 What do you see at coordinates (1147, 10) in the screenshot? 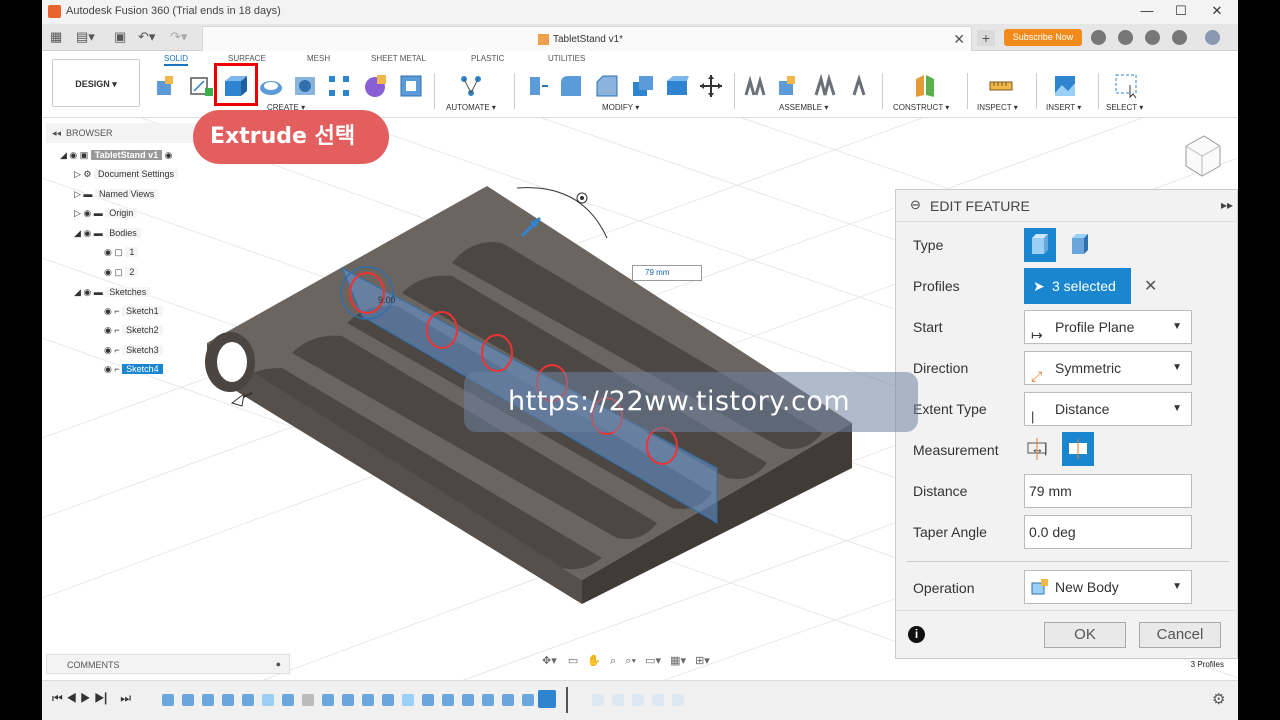
I see `minimize-button: —` at bounding box center [1147, 10].